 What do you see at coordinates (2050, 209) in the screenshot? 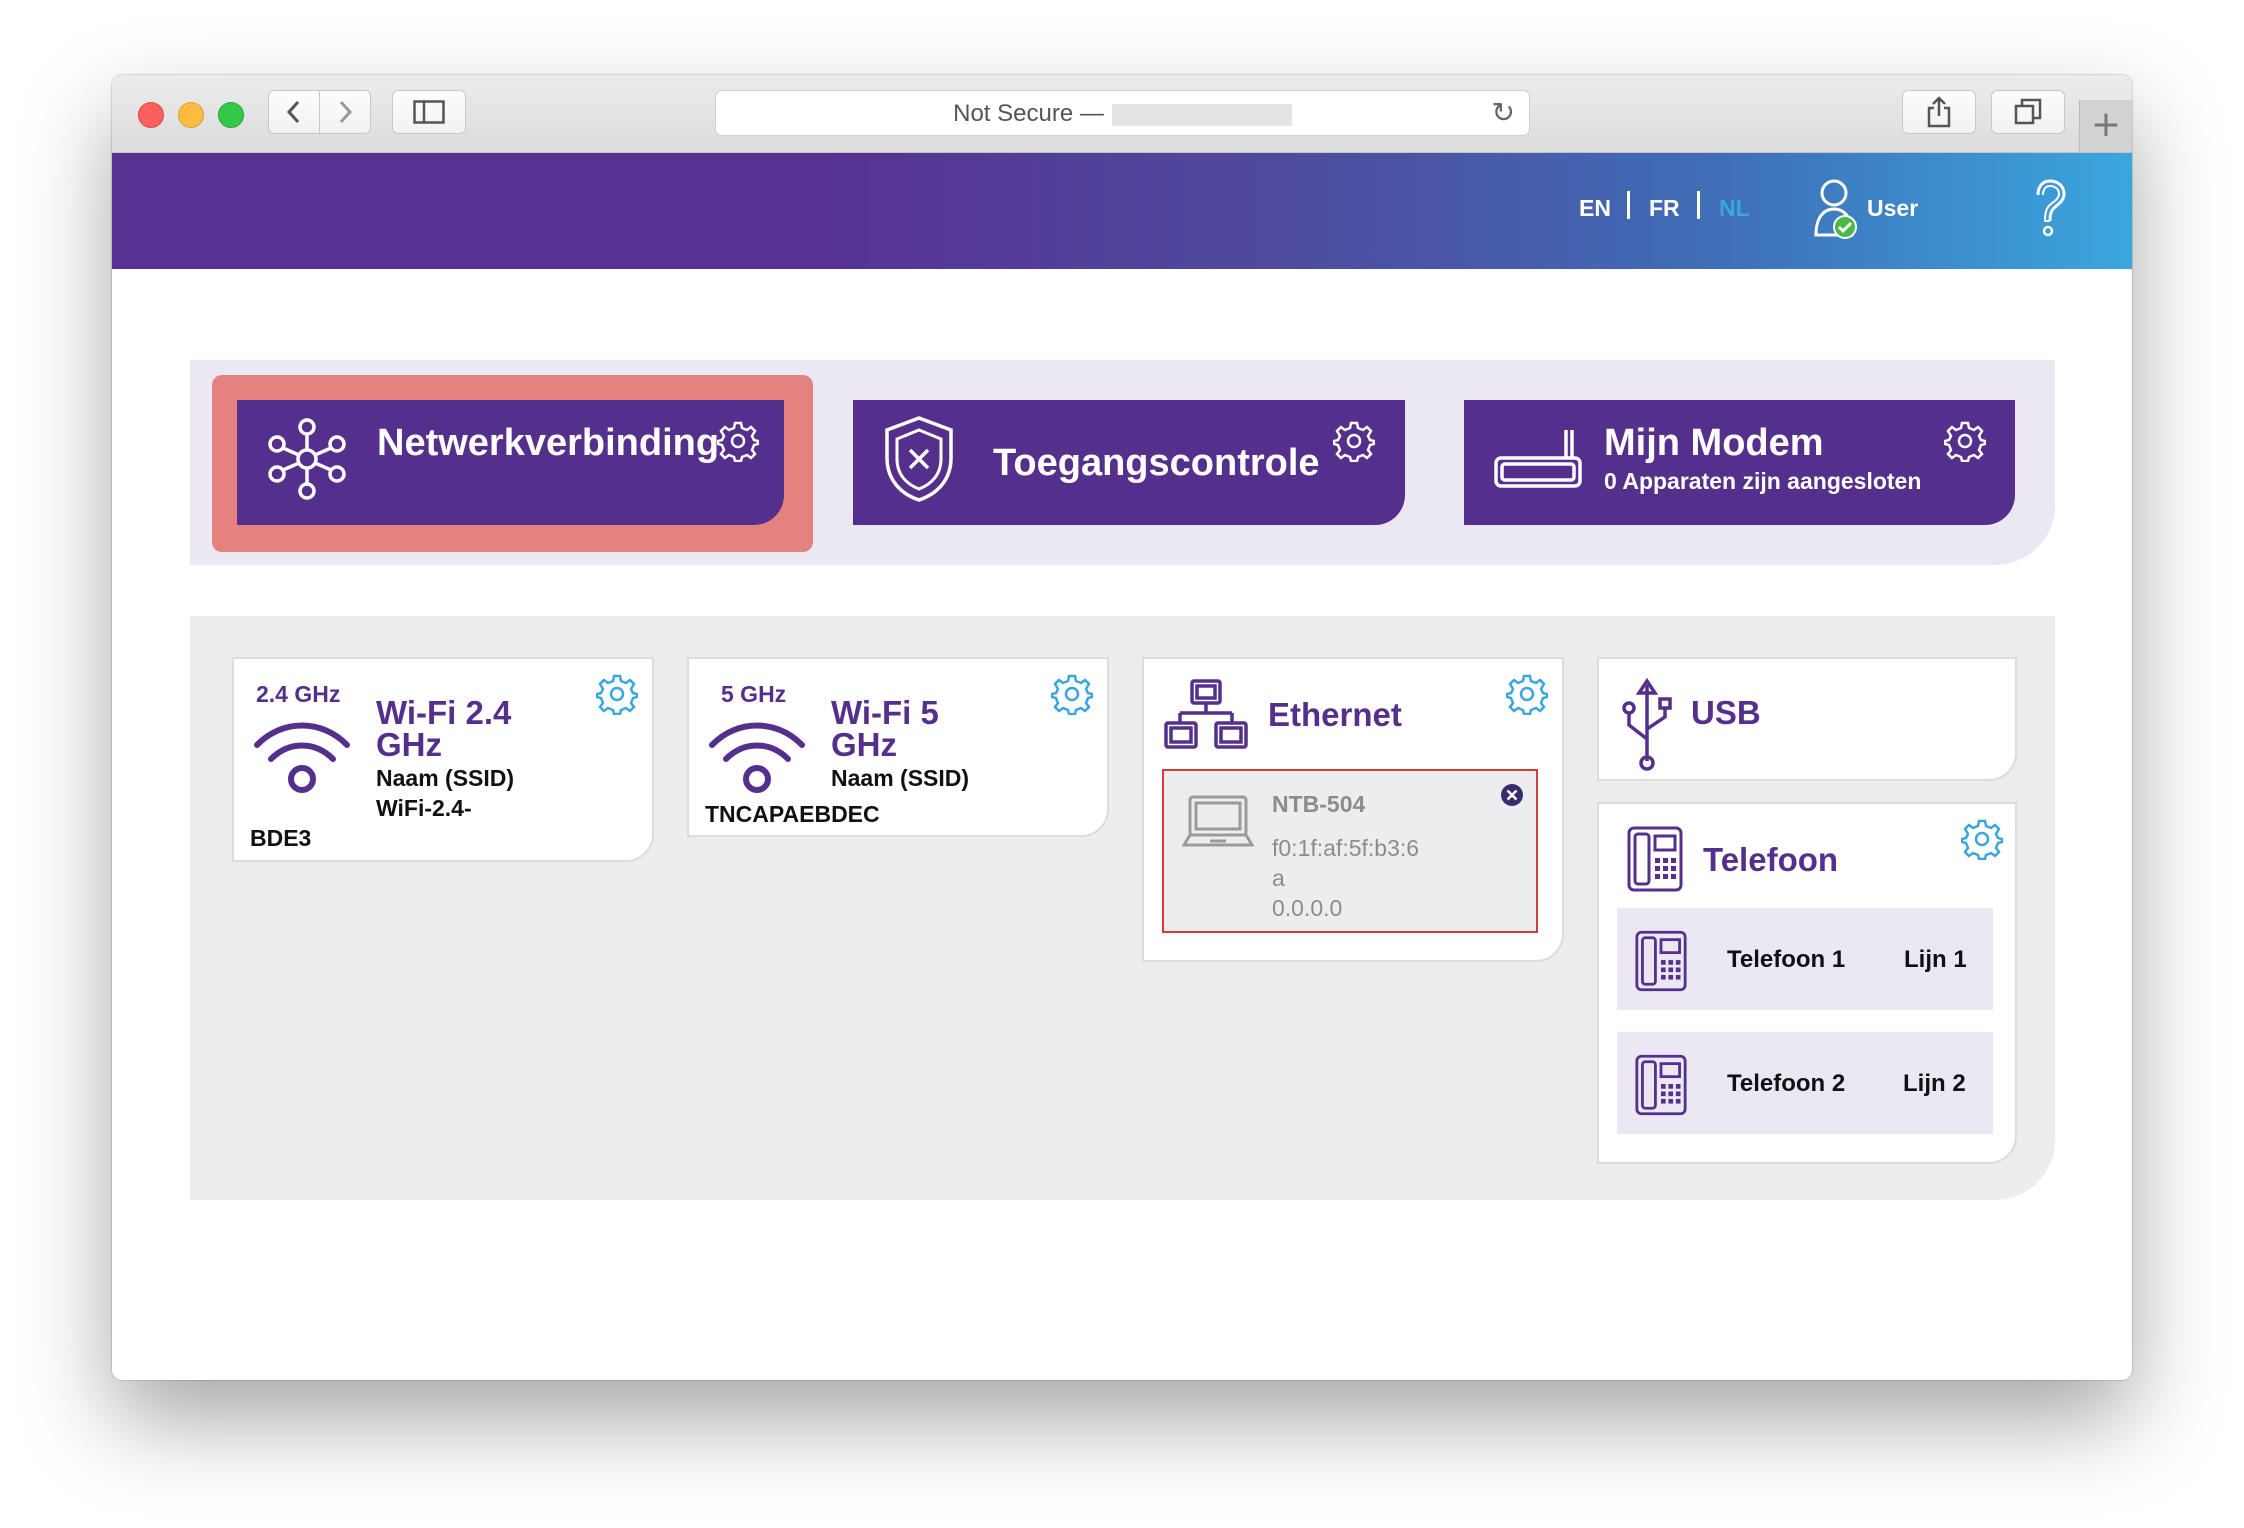
I see `question-mark-icon` at bounding box center [2050, 209].